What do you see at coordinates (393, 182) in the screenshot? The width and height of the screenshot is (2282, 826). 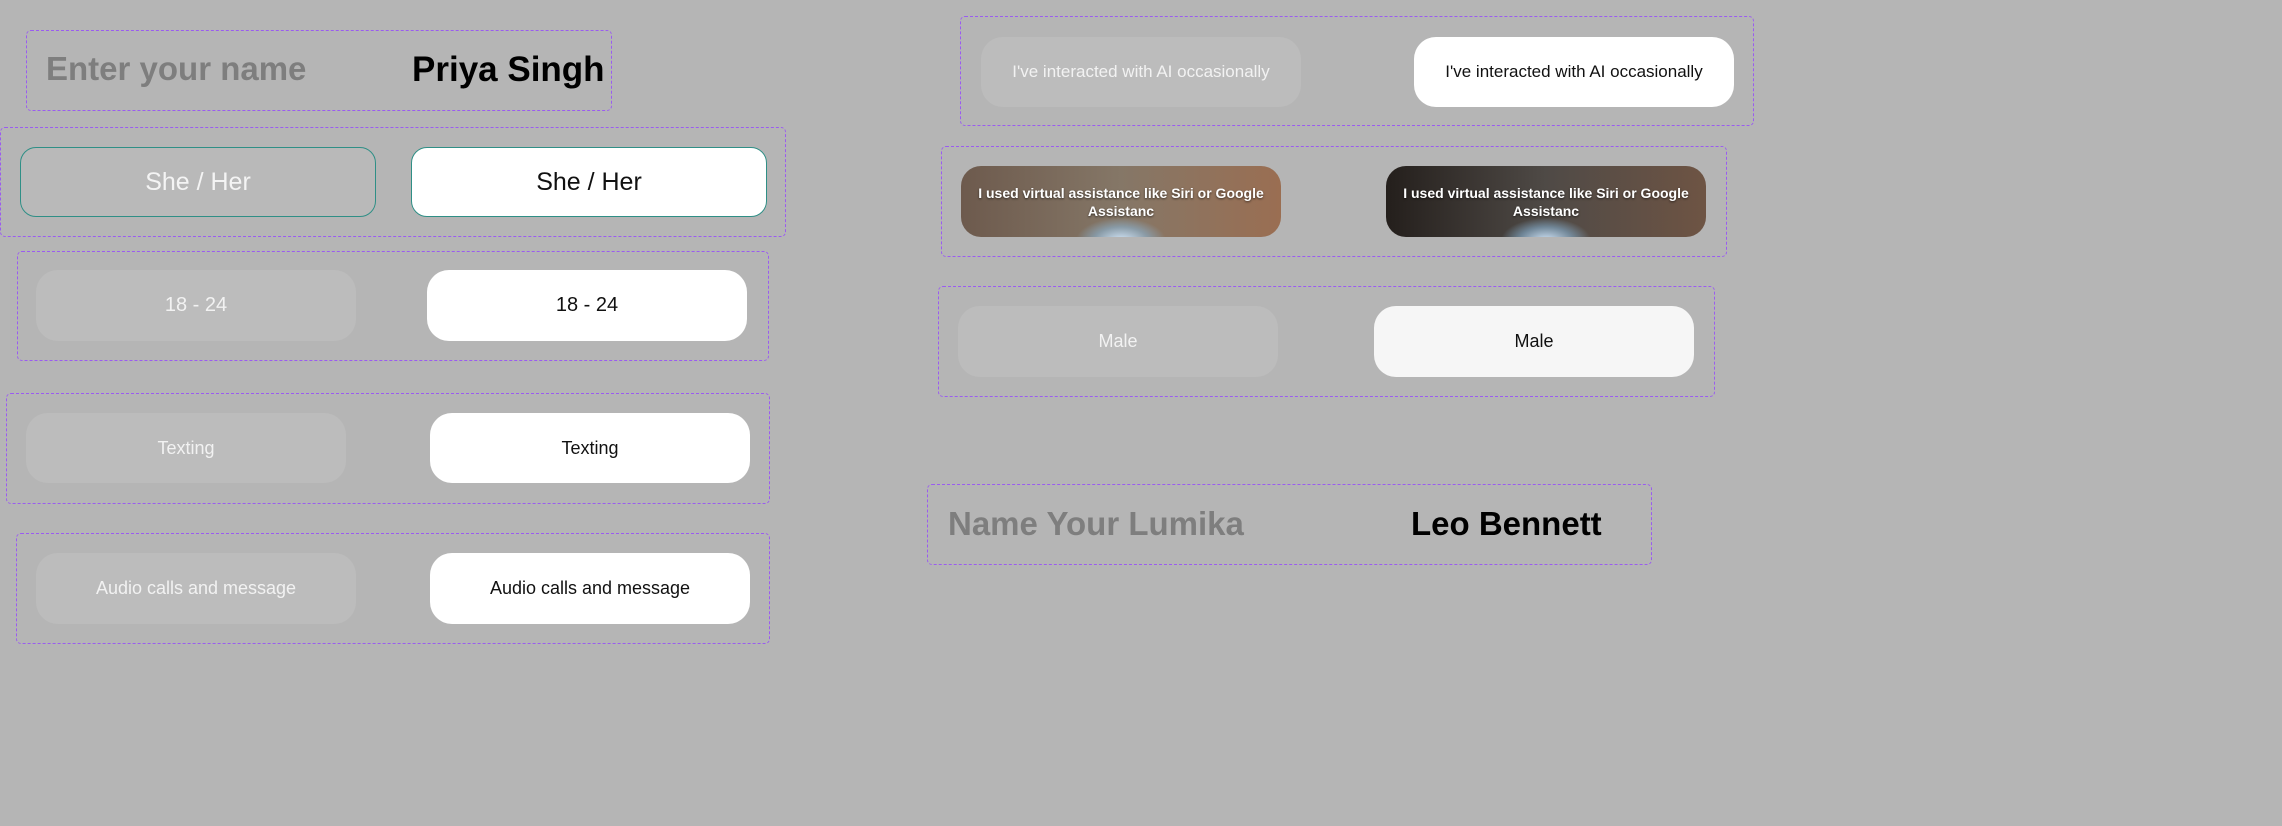 I see `pronouns-option-group: She / Her She / Her` at bounding box center [393, 182].